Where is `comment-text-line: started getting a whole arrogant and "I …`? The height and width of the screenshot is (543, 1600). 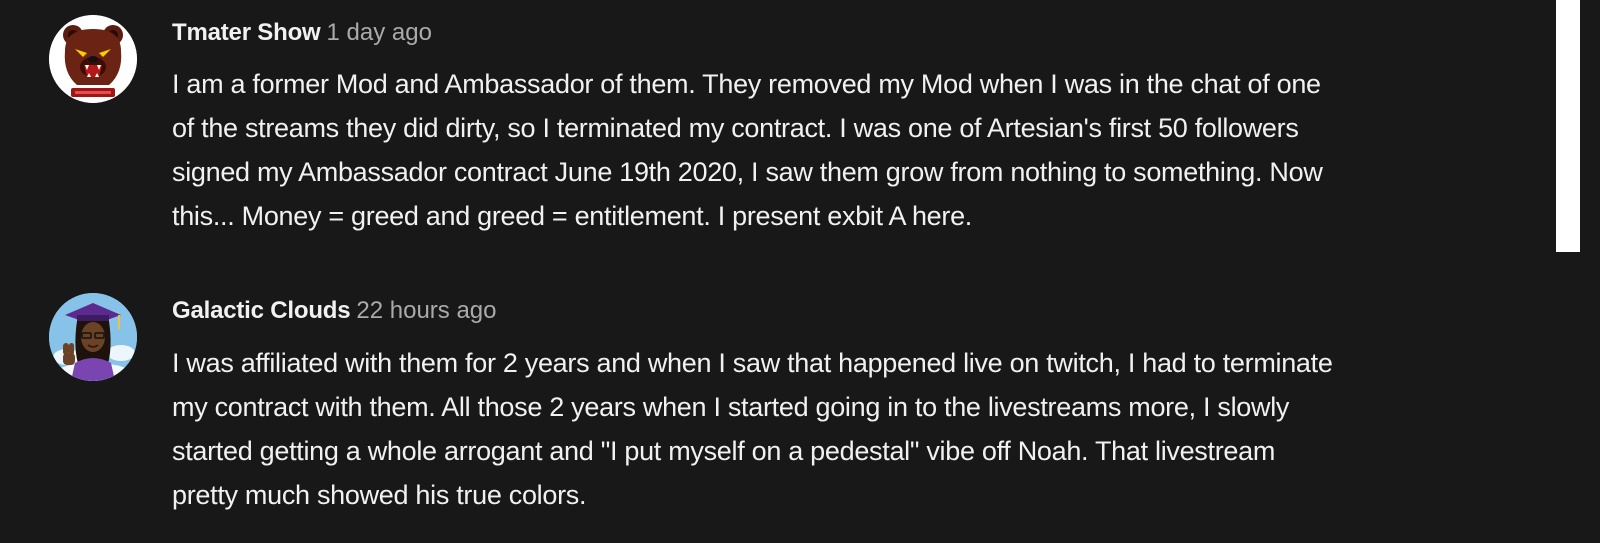
comment-text-line: started getting a whole arrogant and "I … is located at coordinates (724, 451).